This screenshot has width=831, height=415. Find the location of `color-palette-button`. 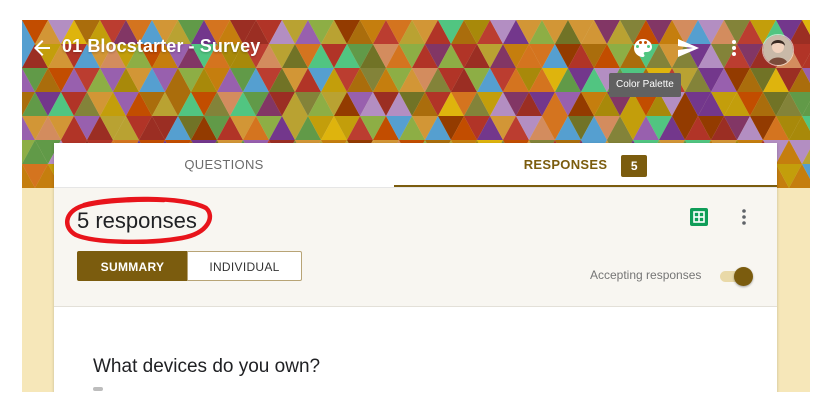

color-palette-button is located at coordinates (643, 48).